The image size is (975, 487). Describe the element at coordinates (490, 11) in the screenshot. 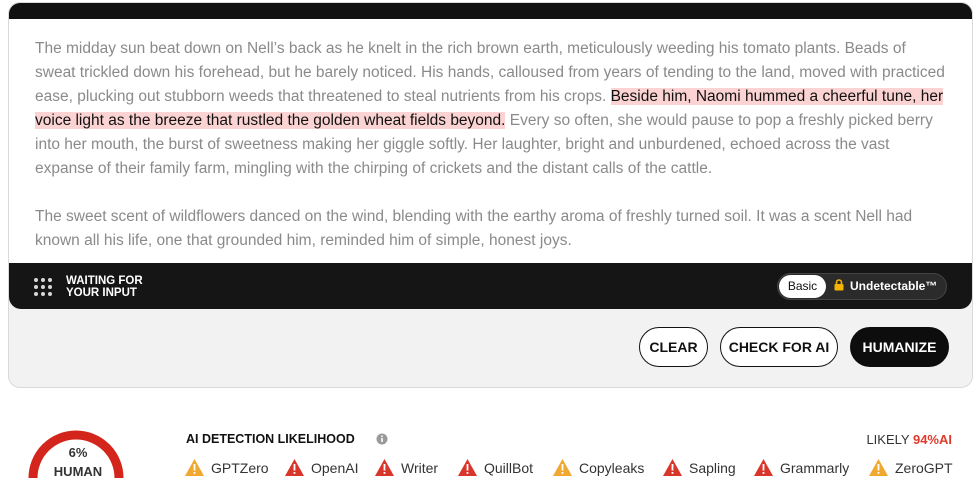

I see `editor-top-bar` at that location.